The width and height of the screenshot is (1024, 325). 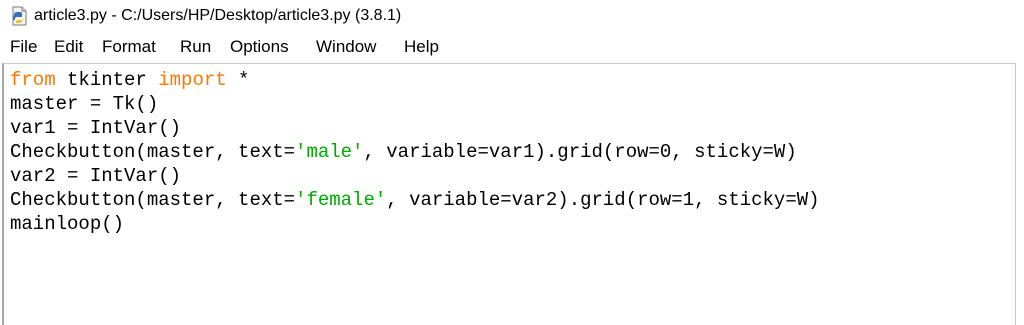 What do you see at coordinates (329, 152) in the screenshot?
I see `string-token: 'male'` at bounding box center [329, 152].